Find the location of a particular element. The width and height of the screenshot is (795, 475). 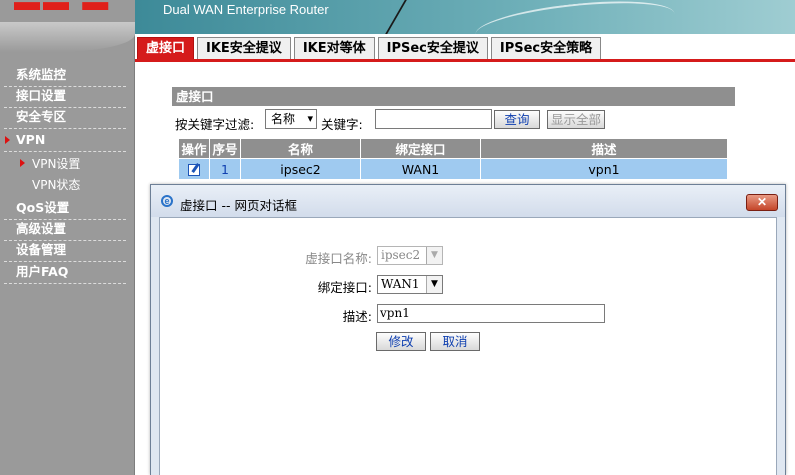

filter-select: 名称 is located at coordinates (291, 119).